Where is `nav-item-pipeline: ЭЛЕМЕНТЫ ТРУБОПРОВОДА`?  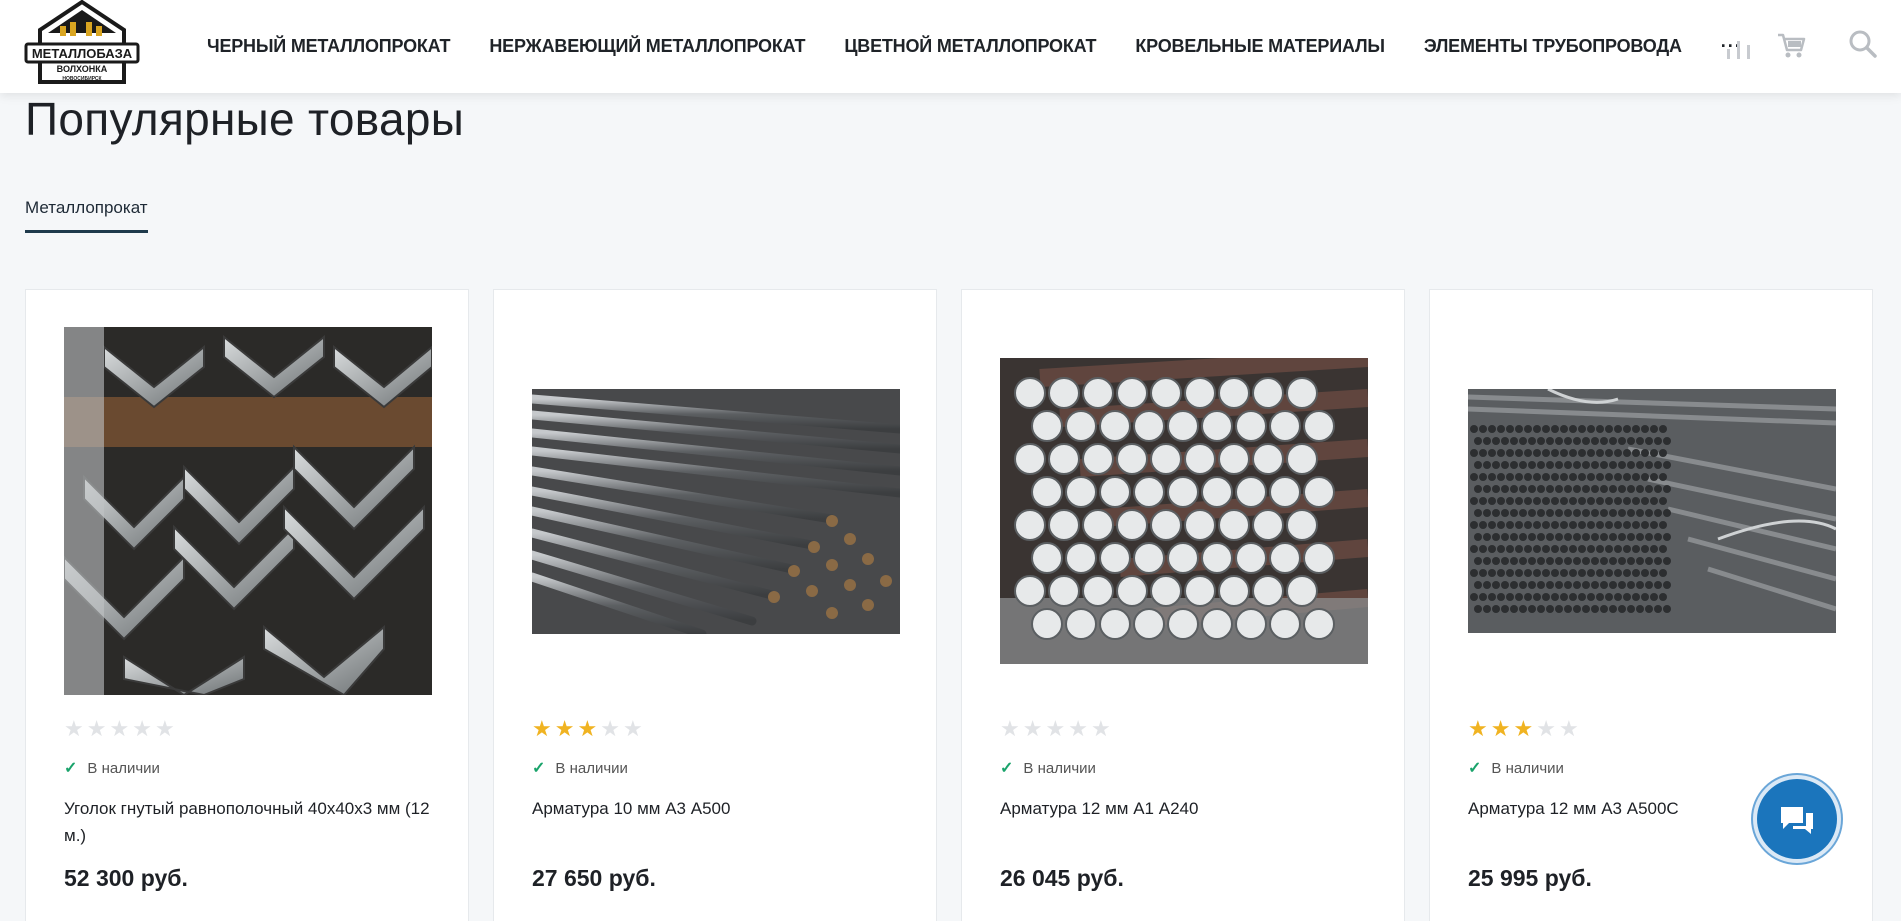 nav-item-pipeline: ЭЛЕМЕНТЫ ТРУБОПРОВОДА is located at coordinates (1553, 46).